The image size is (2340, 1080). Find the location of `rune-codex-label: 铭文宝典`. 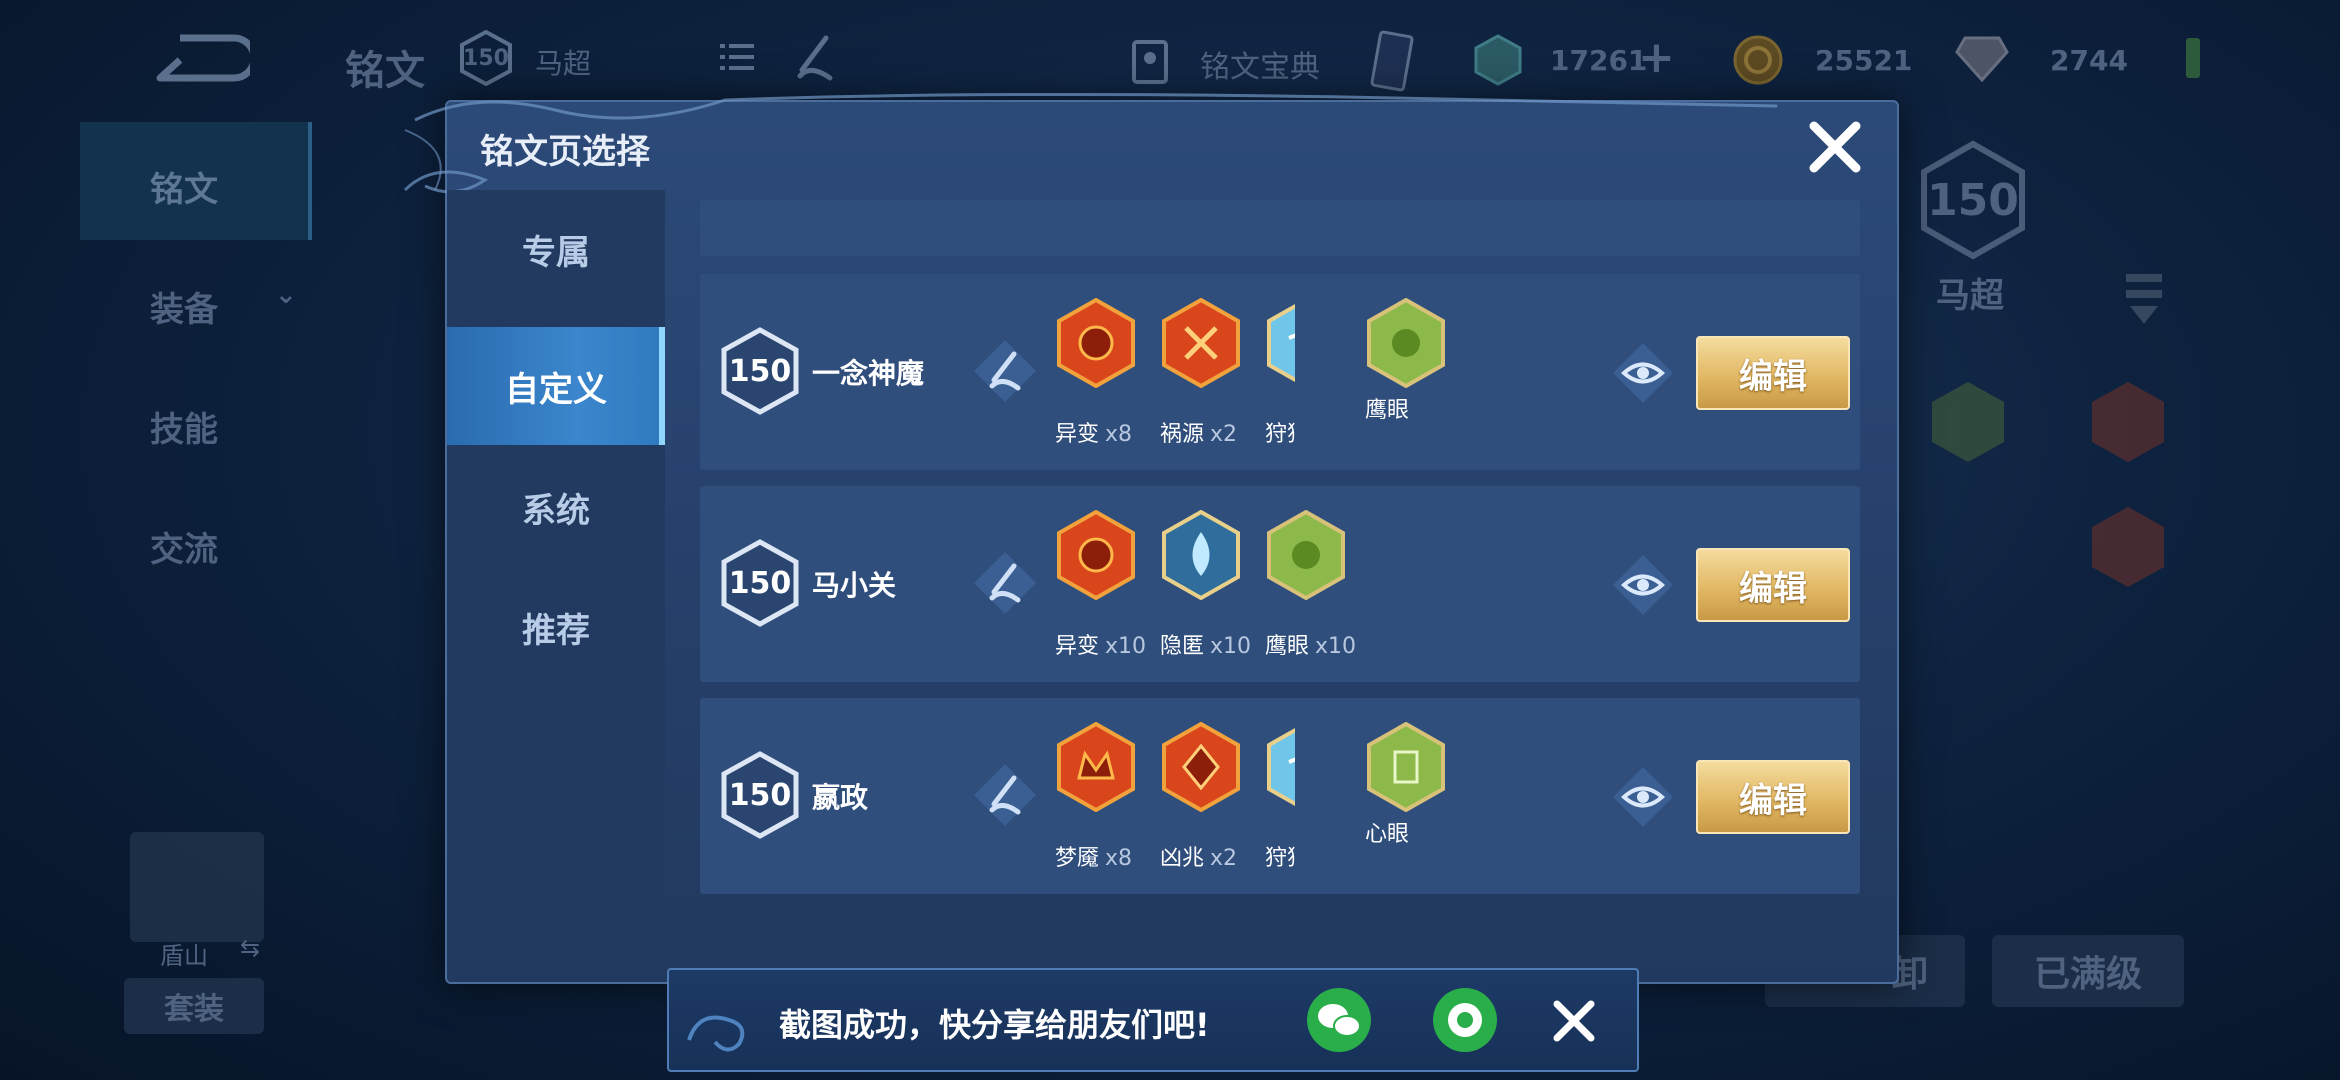

rune-codex-label: 铭文宝典 is located at coordinates (1260, 64).